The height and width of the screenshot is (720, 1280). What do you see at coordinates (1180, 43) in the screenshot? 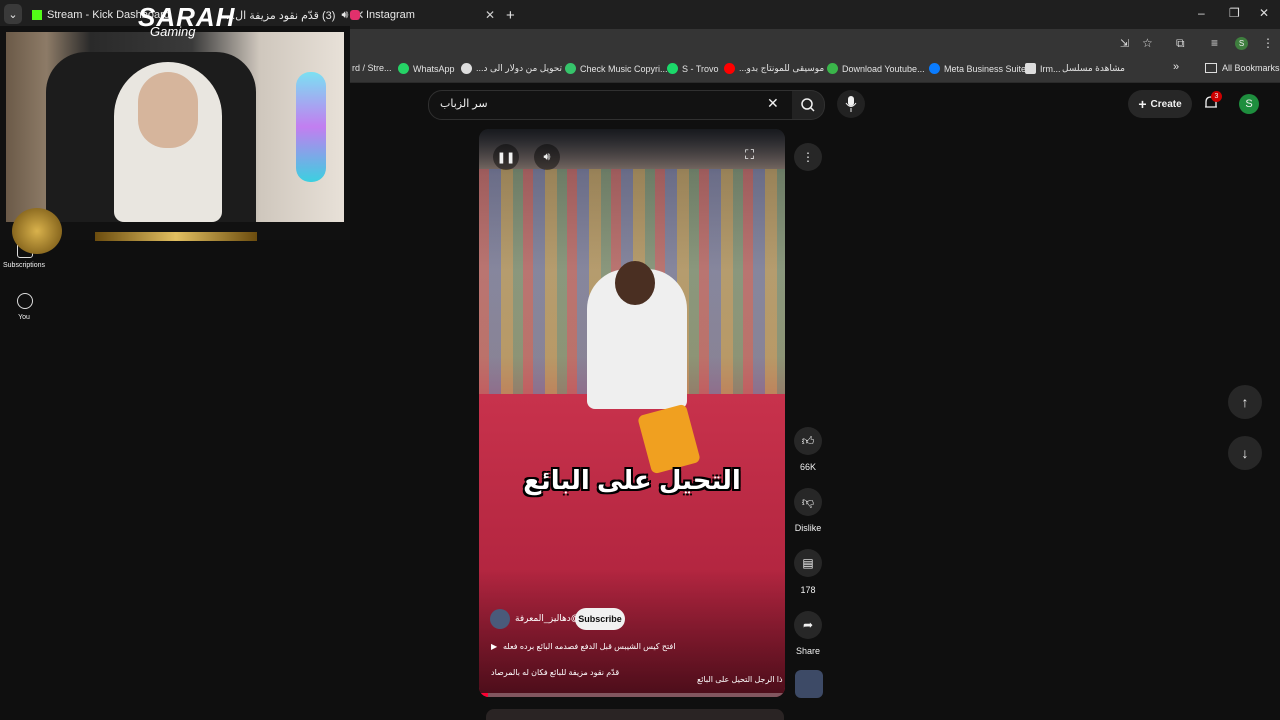
I see `extensions-icon: ⧉` at bounding box center [1180, 43].